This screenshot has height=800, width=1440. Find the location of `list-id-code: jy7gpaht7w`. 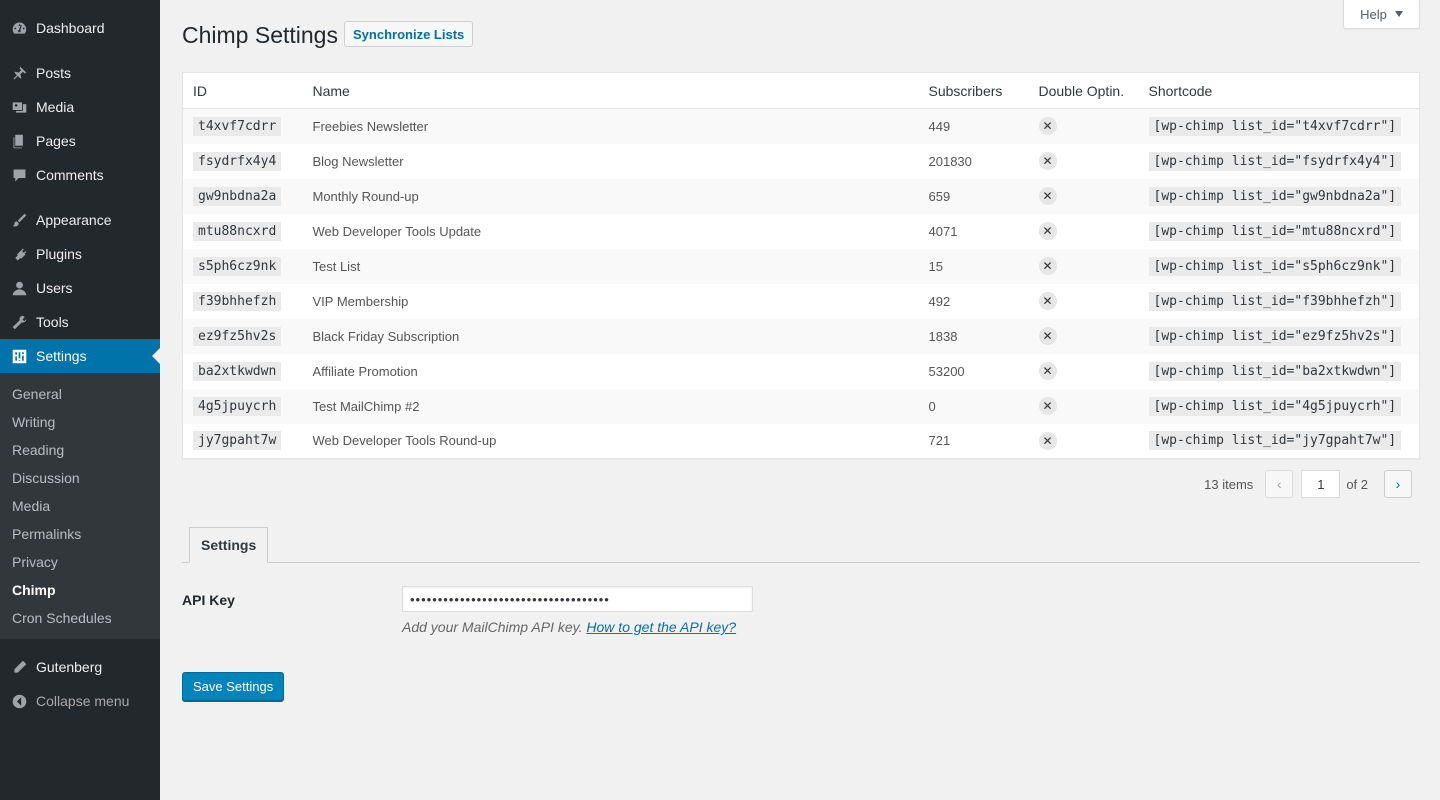

list-id-code: jy7gpaht7w is located at coordinates (237, 441).